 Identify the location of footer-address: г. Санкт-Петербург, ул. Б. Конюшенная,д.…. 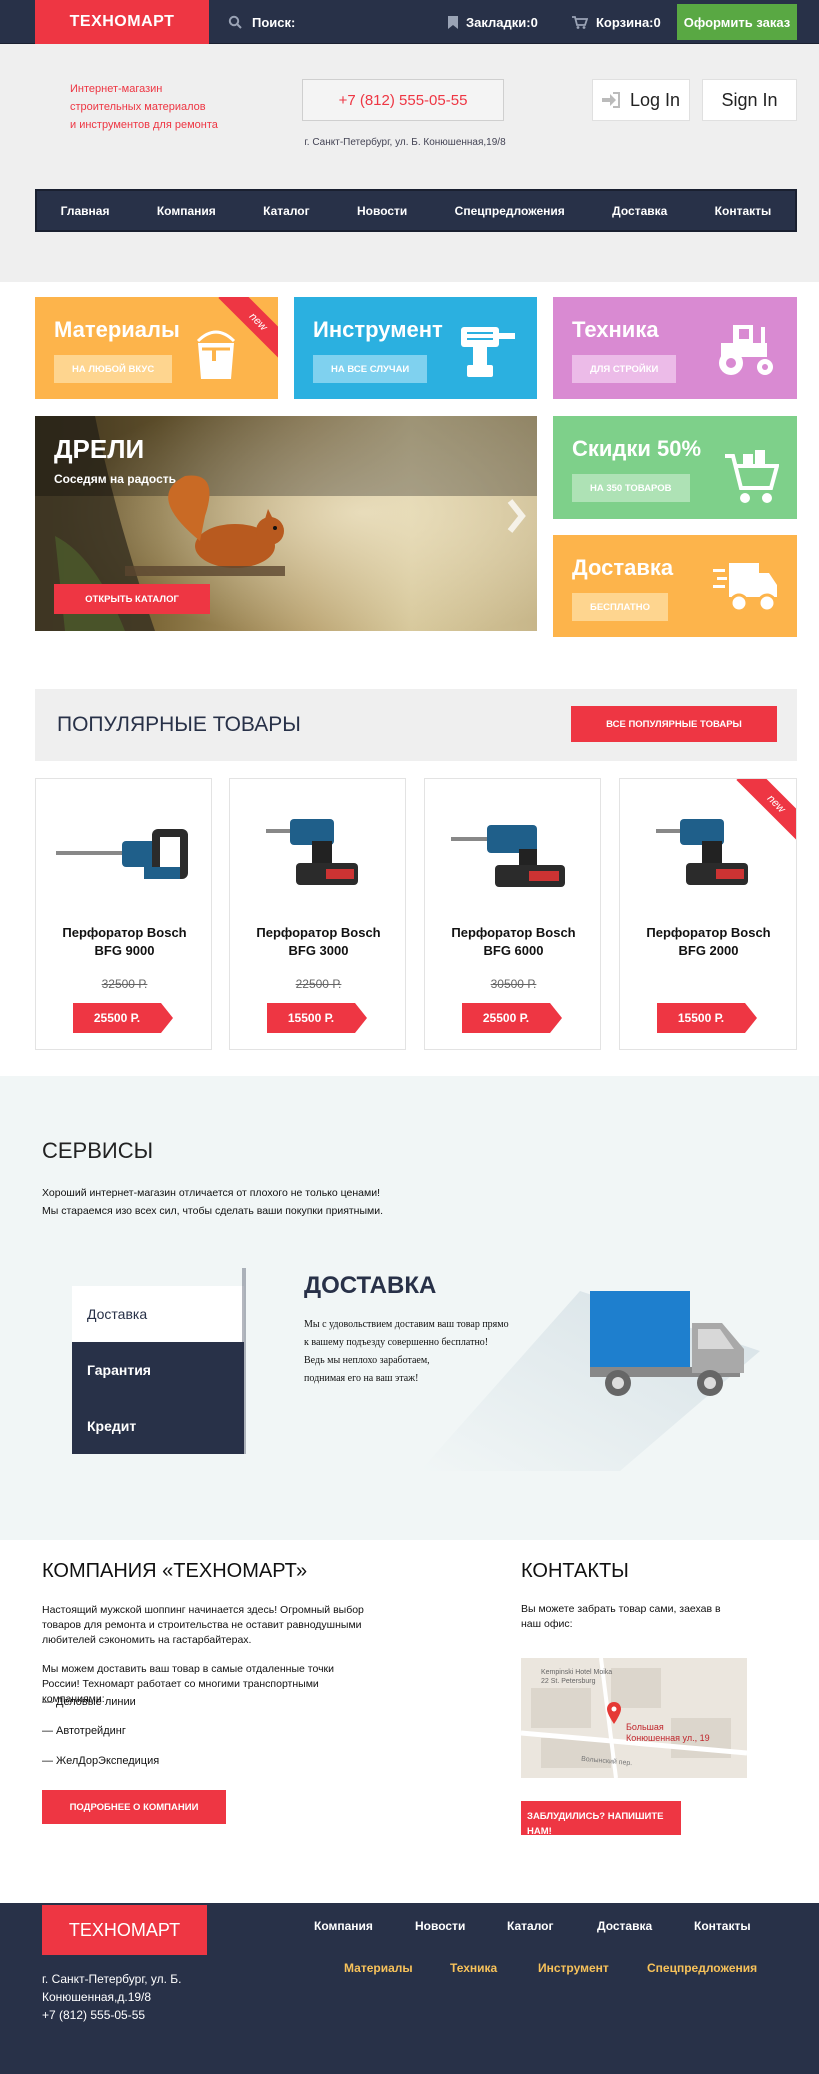
(112, 1997).